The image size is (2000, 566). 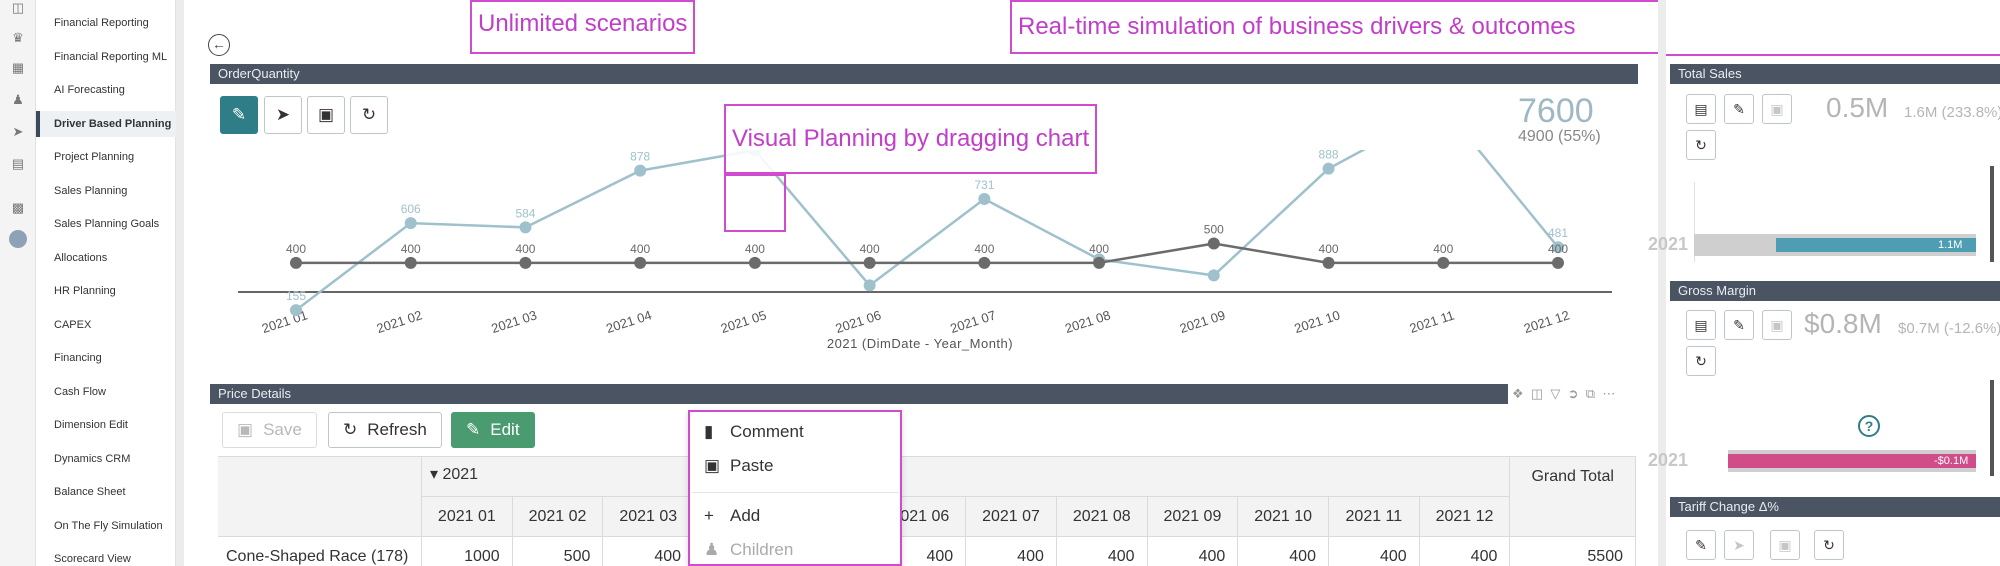 What do you see at coordinates (18, 239) in the screenshot?
I see `globe-icon` at bounding box center [18, 239].